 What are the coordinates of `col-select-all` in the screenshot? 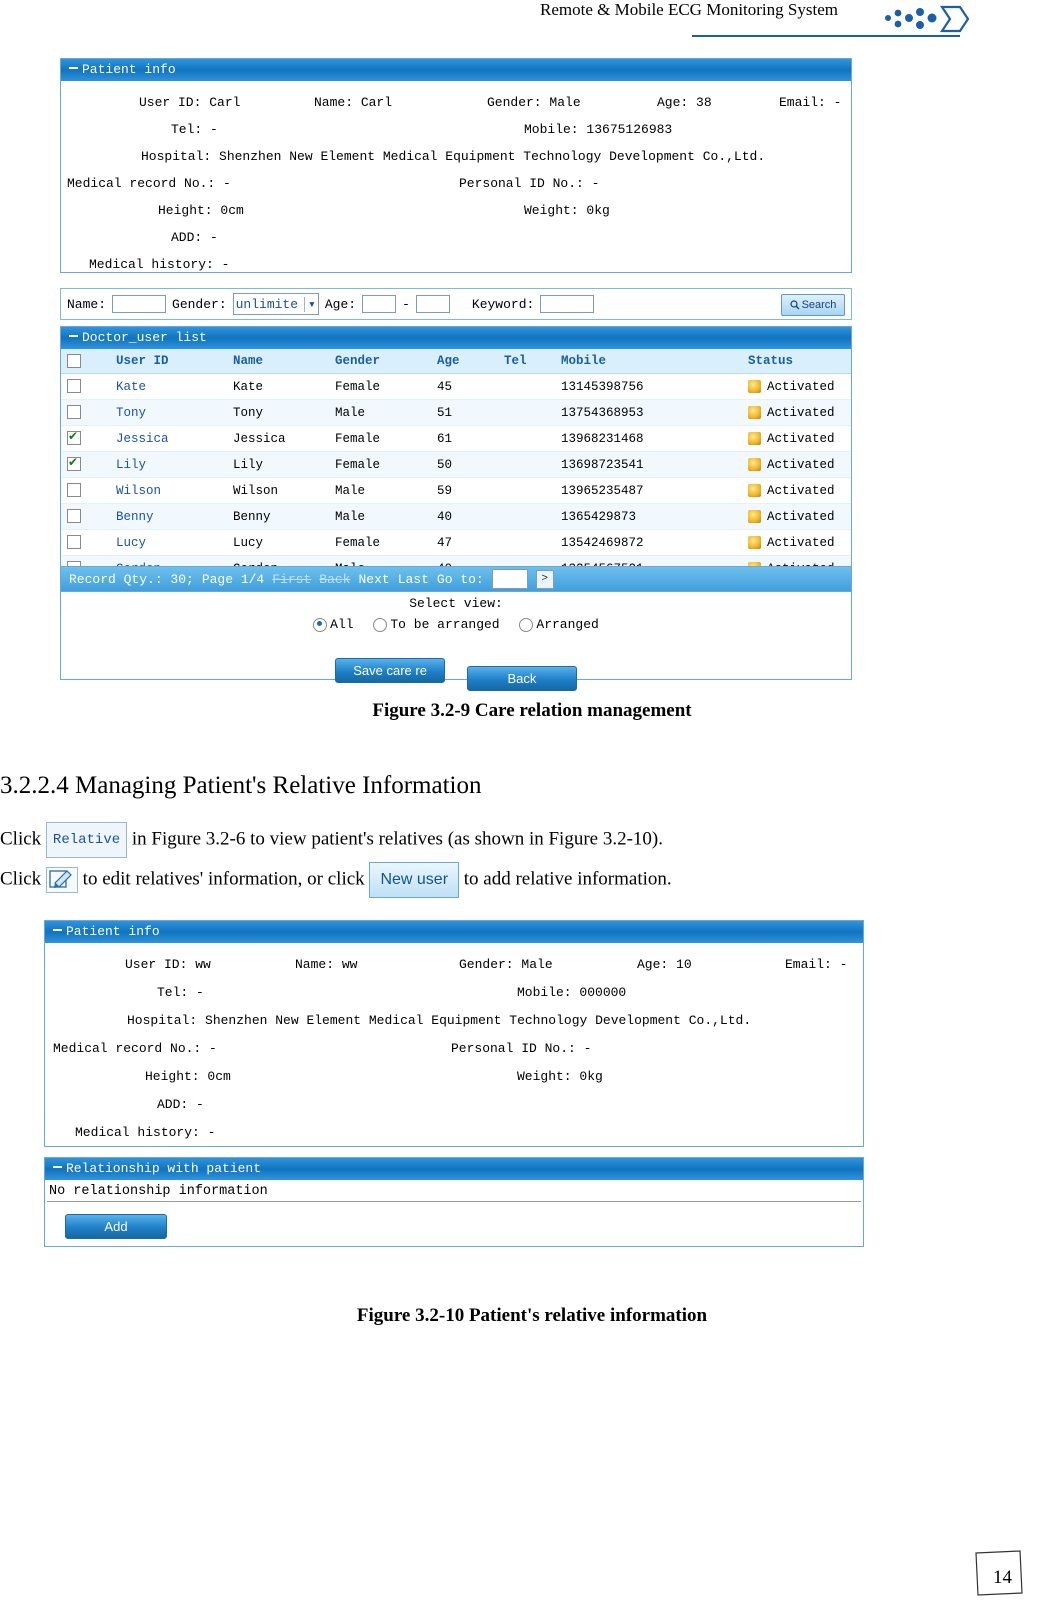 It's located at (85, 361).